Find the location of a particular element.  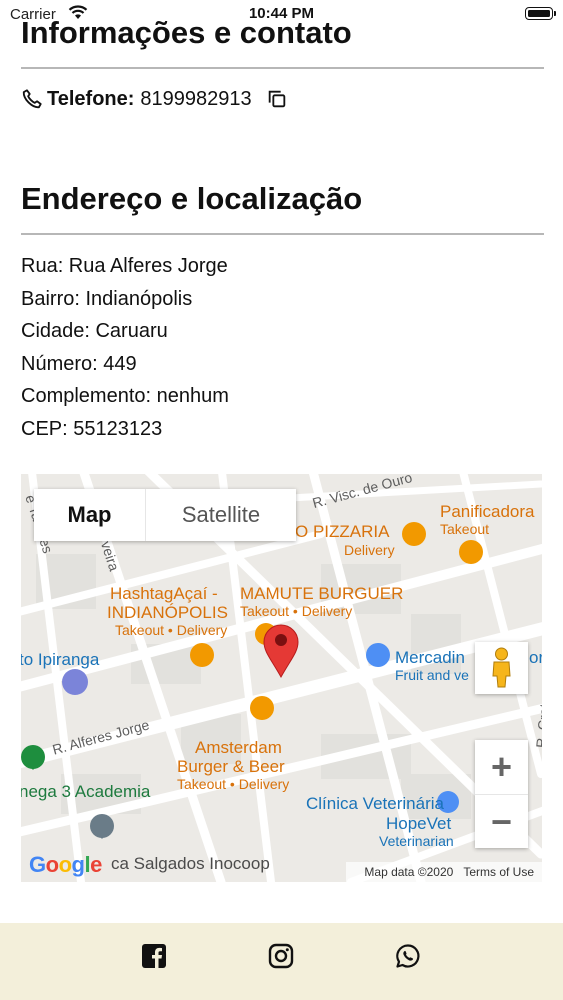

zoom-out-button: − is located at coordinates (501, 822).